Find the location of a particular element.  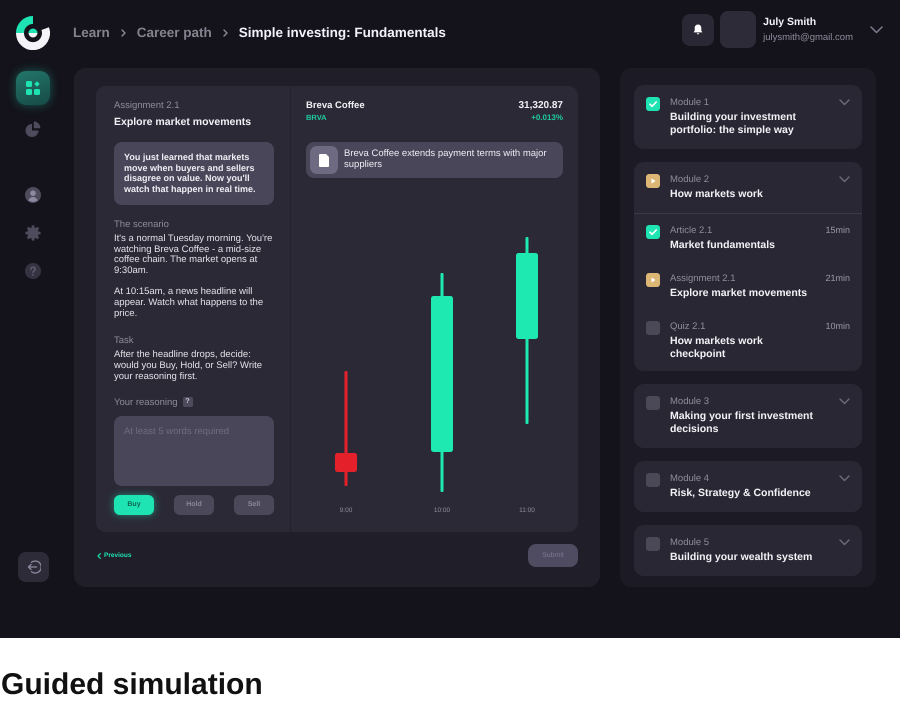

logout-button is located at coordinates (33, 567).